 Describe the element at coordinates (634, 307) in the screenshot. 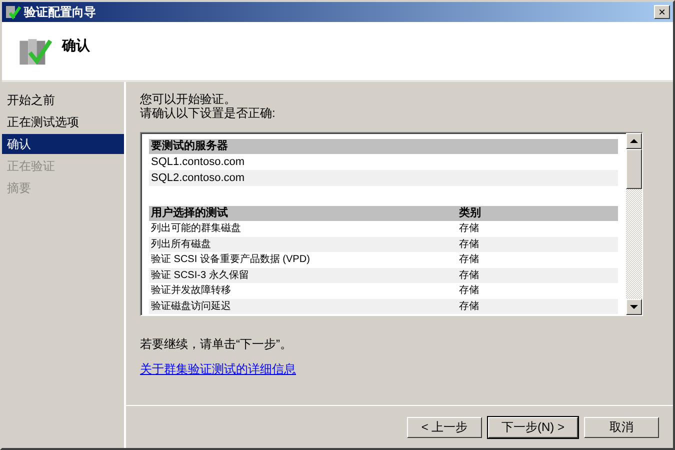

I see `down-arrow-icon` at that location.